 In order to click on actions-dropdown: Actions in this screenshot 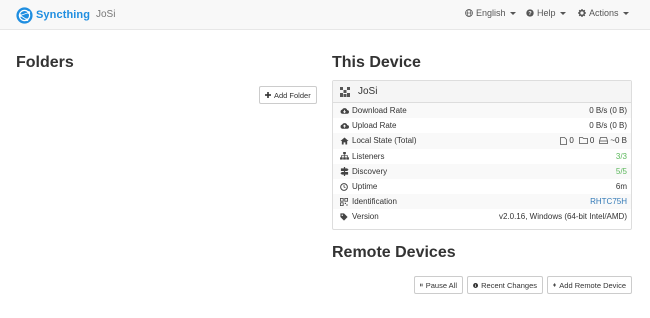, I will do `click(603, 13)`.